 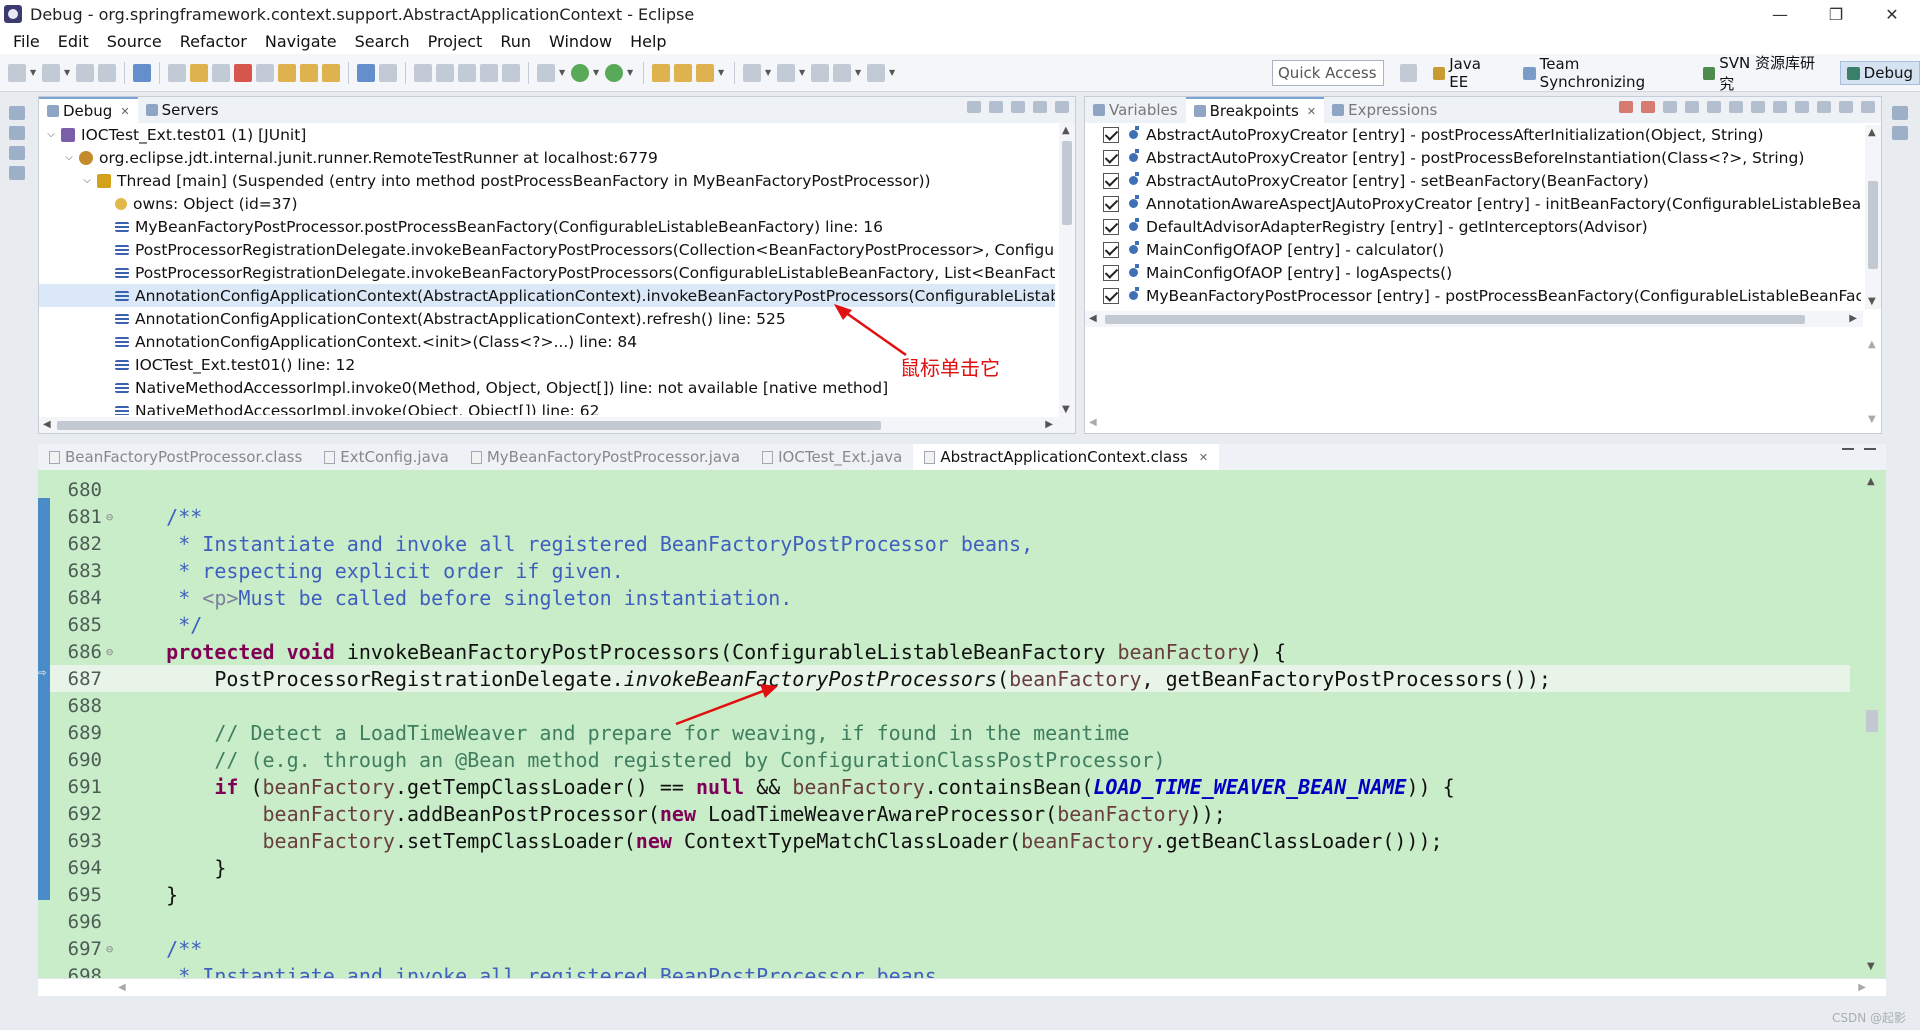 What do you see at coordinates (1853, 318) in the screenshot?
I see `chevron-right-icon: ▶` at bounding box center [1853, 318].